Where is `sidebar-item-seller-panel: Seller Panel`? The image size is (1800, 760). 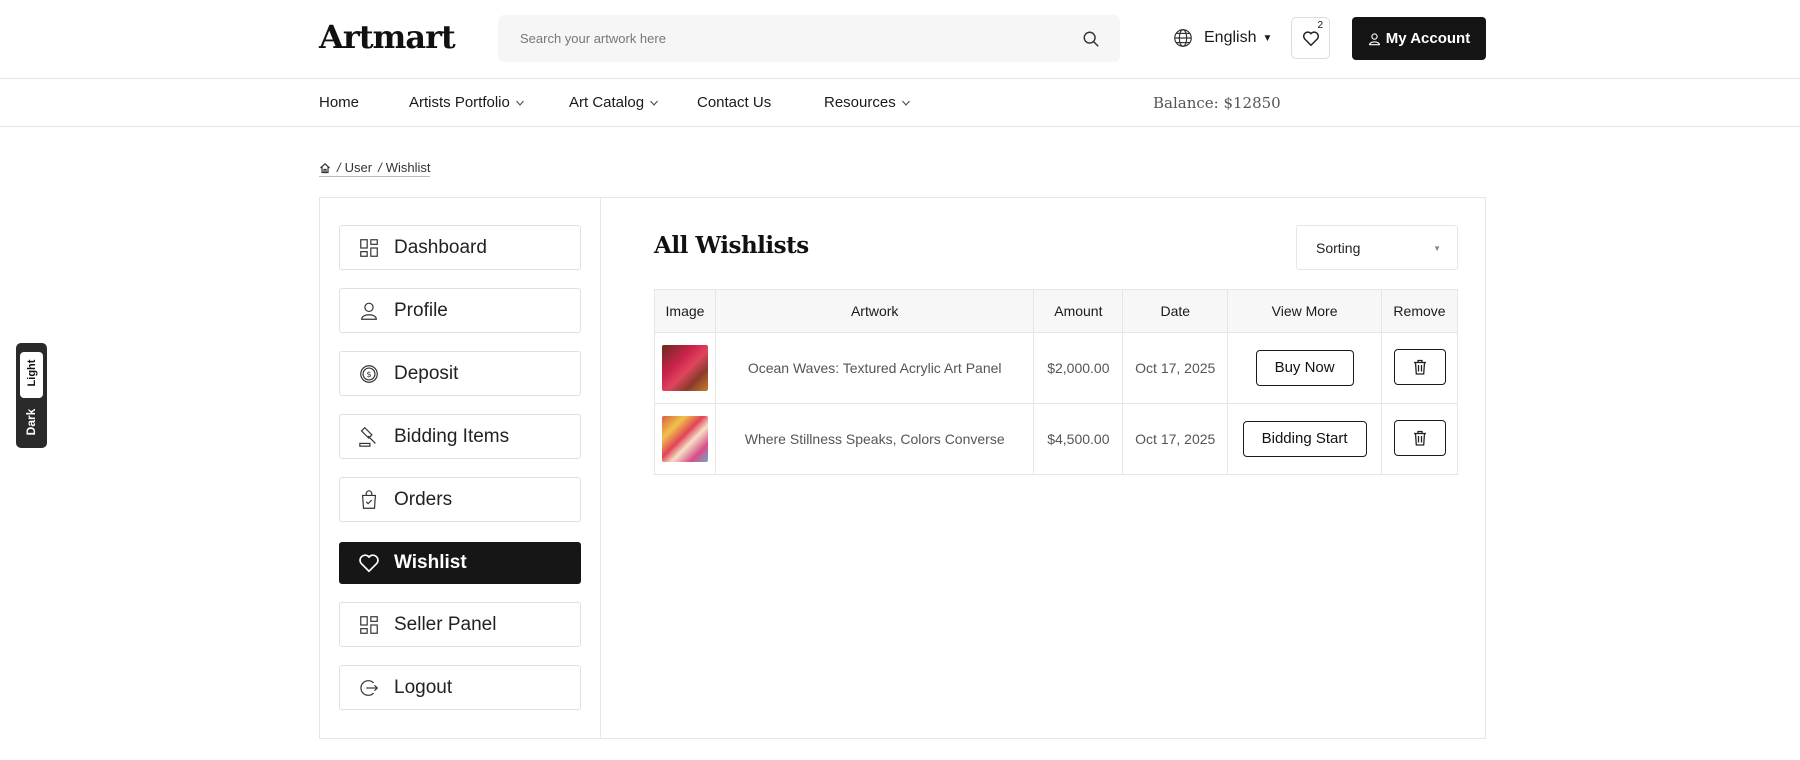 sidebar-item-seller-panel: Seller Panel is located at coordinates (460, 624).